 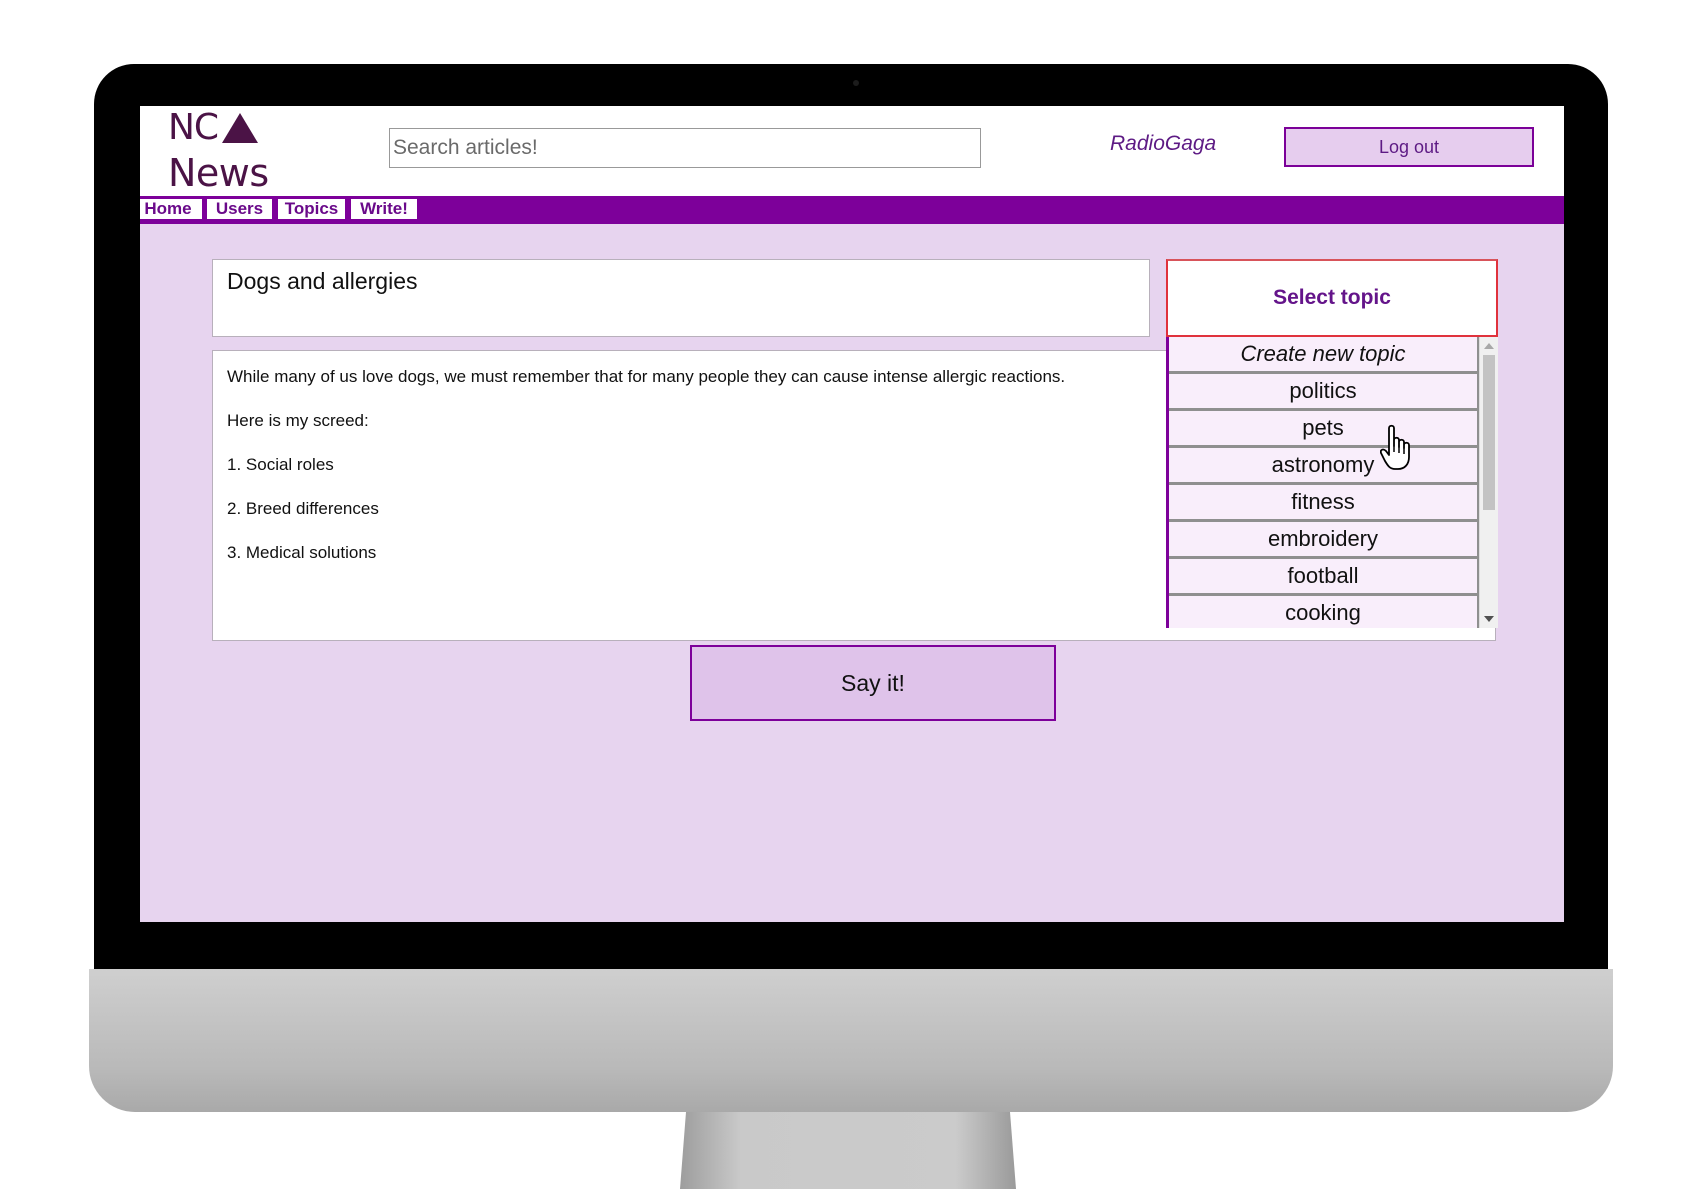 What do you see at coordinates (1409, 147) in the screenshot?
I see `logout-button: Log out` at bounding box center [1409, 147].